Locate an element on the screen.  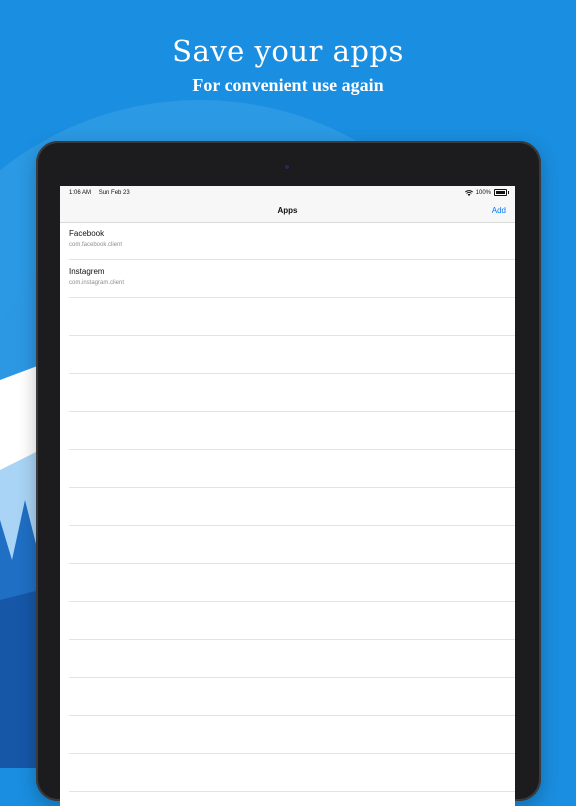
status-date: Sun Feb 23 is located at coordinates (114, 193).